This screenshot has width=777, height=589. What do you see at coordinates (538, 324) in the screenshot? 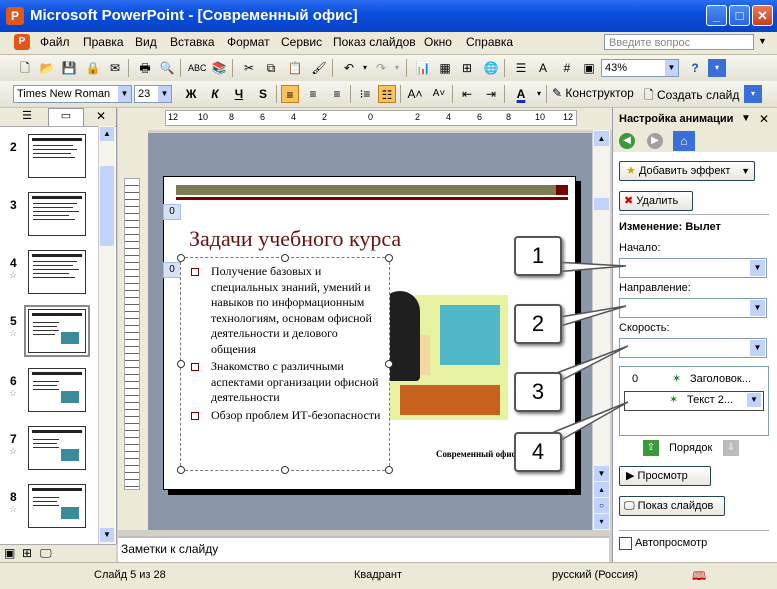
I see `callout-2: 2` at bounding box center [538, 324].